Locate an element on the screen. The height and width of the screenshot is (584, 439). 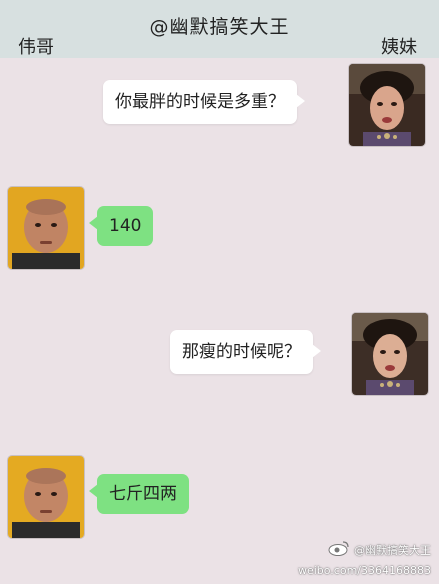
message-text: 140 is located at coordinates (125, 226).